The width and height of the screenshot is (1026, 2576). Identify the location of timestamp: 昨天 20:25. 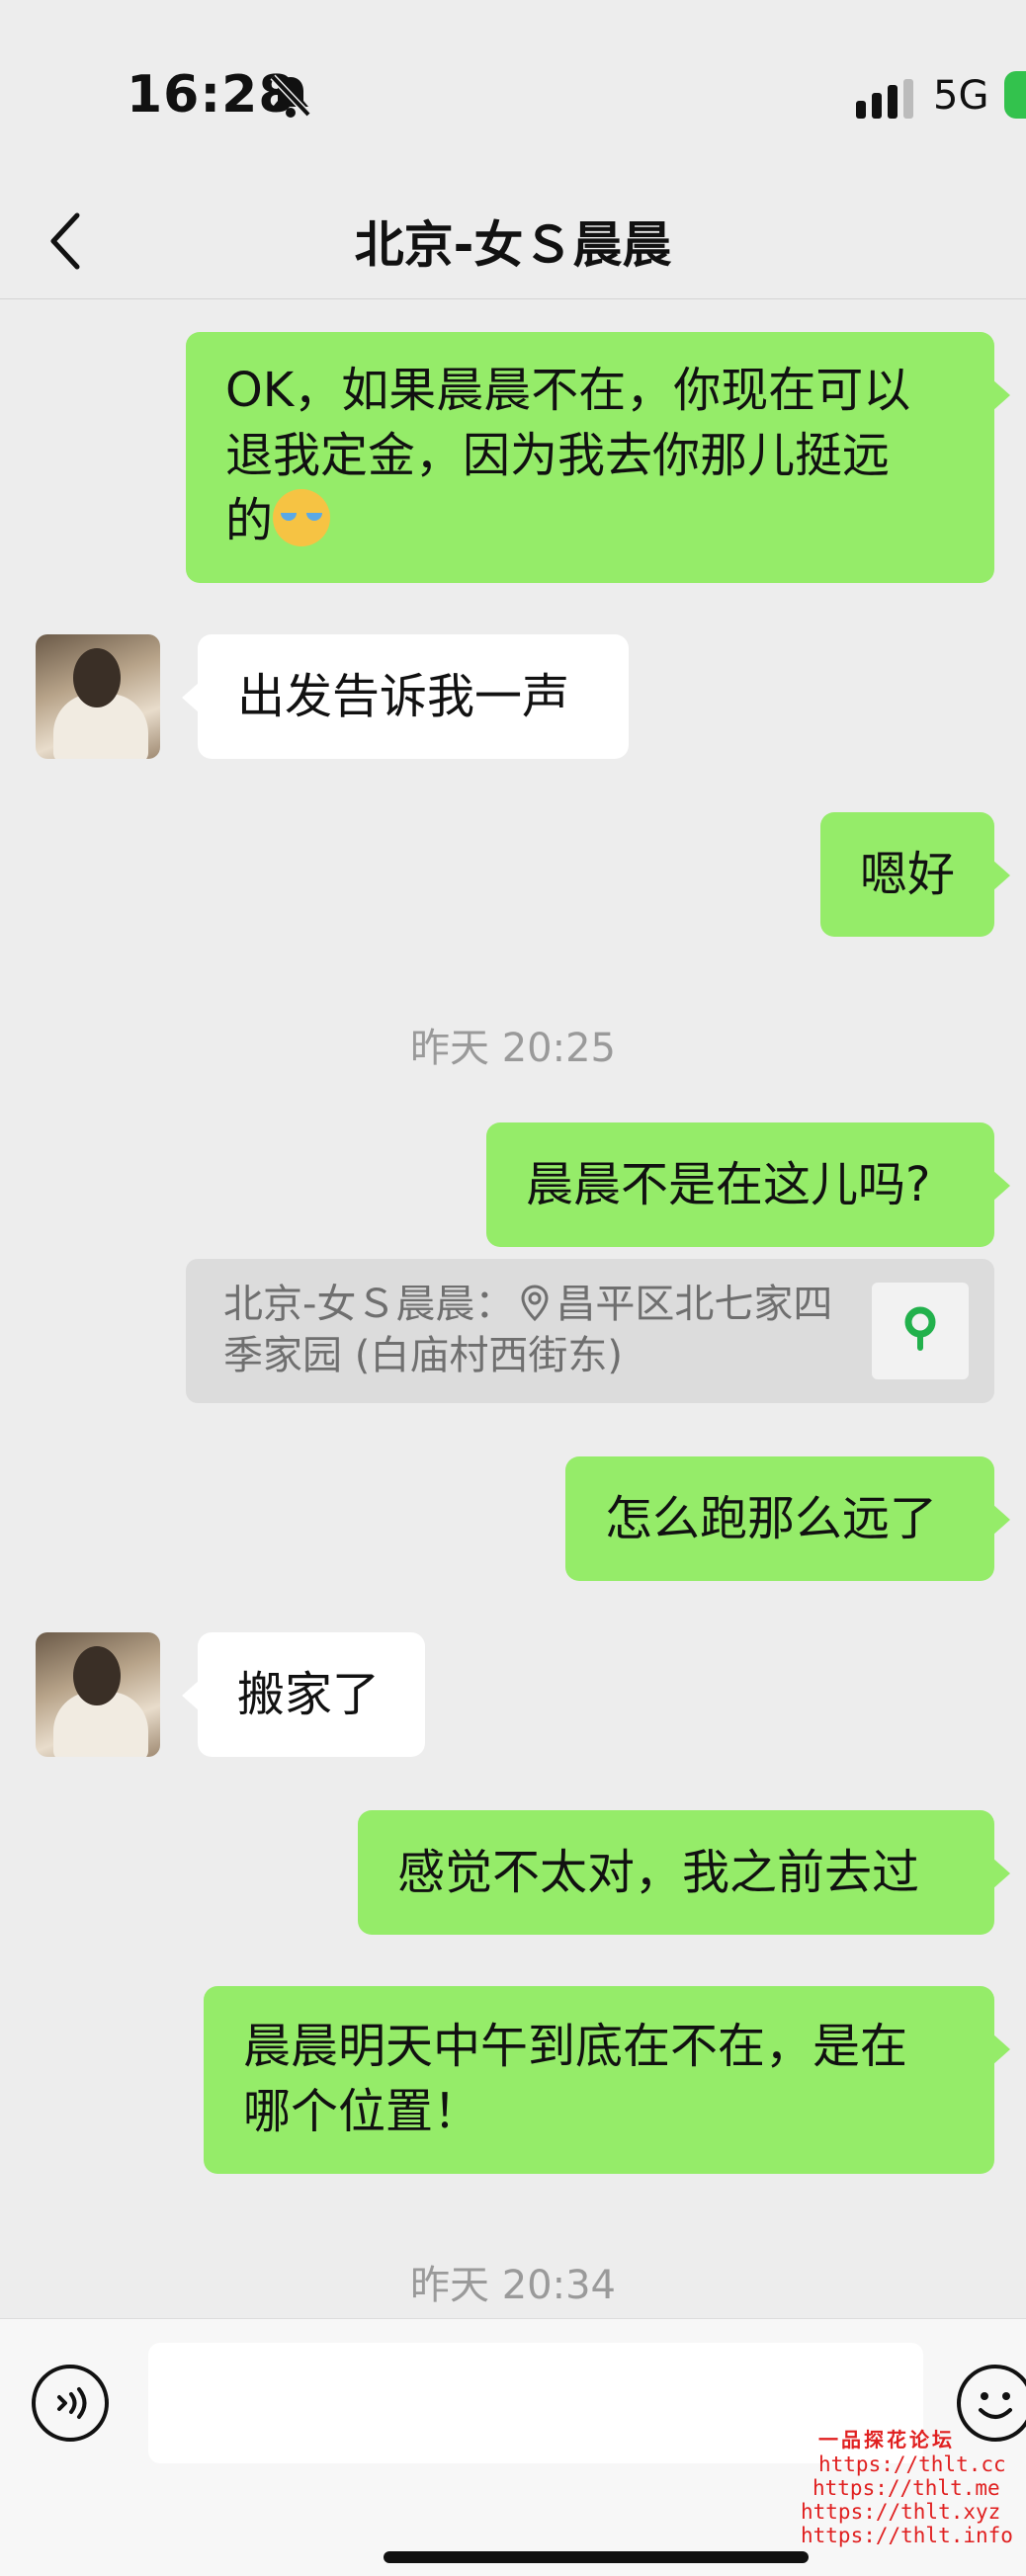
(513, 1048).